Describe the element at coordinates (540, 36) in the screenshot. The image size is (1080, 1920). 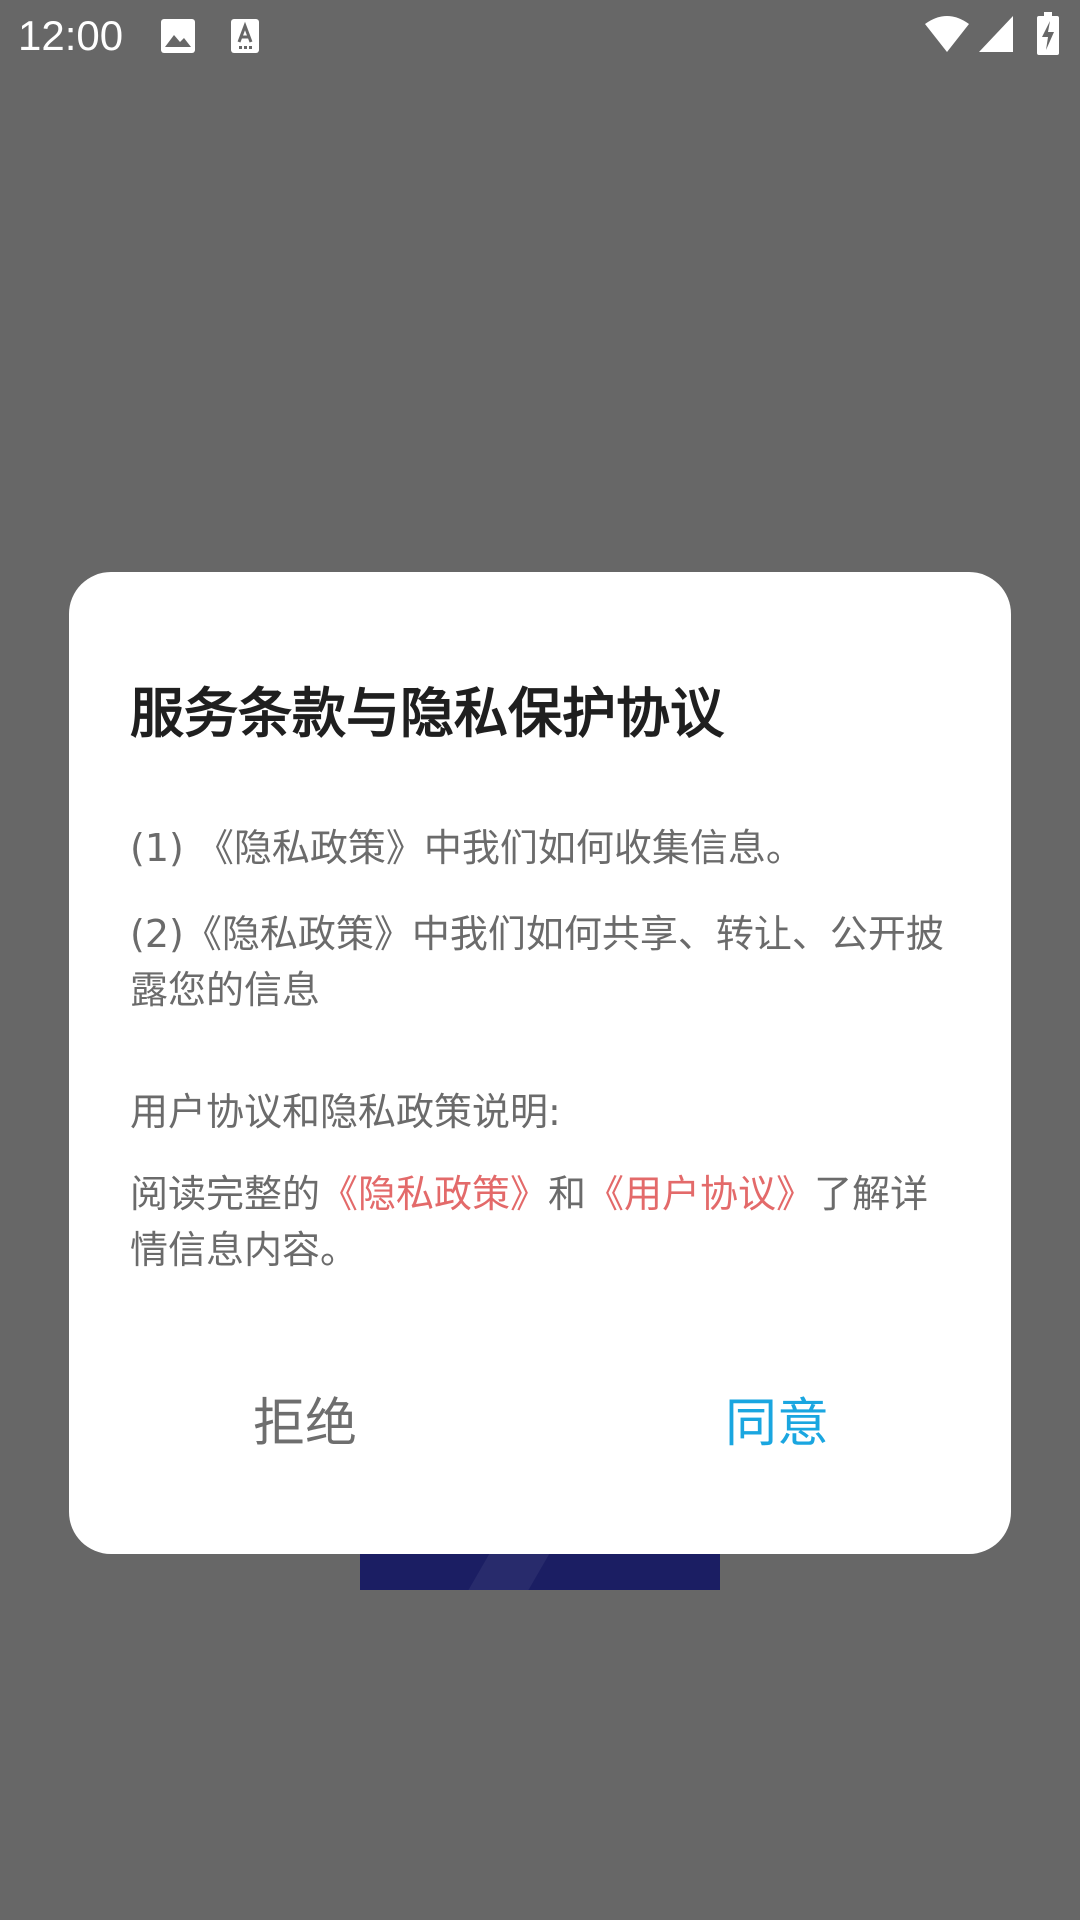
I see `status-bar: 12:00` at that location.